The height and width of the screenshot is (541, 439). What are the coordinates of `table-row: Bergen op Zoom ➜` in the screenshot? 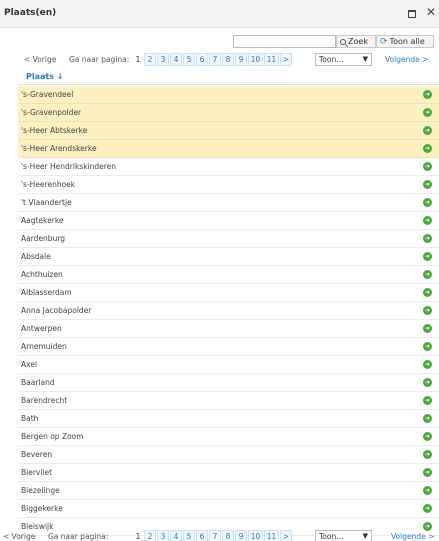 It's located at (228, 437).